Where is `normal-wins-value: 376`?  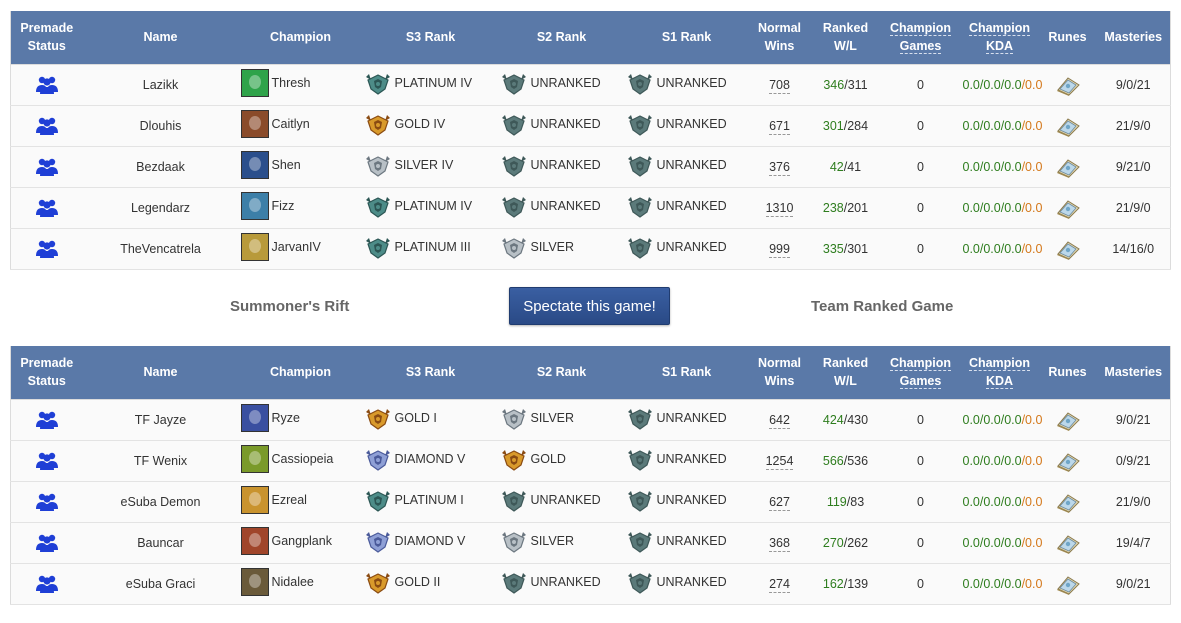
normal-wins-value: 376 is located at coordinates (779, 167).